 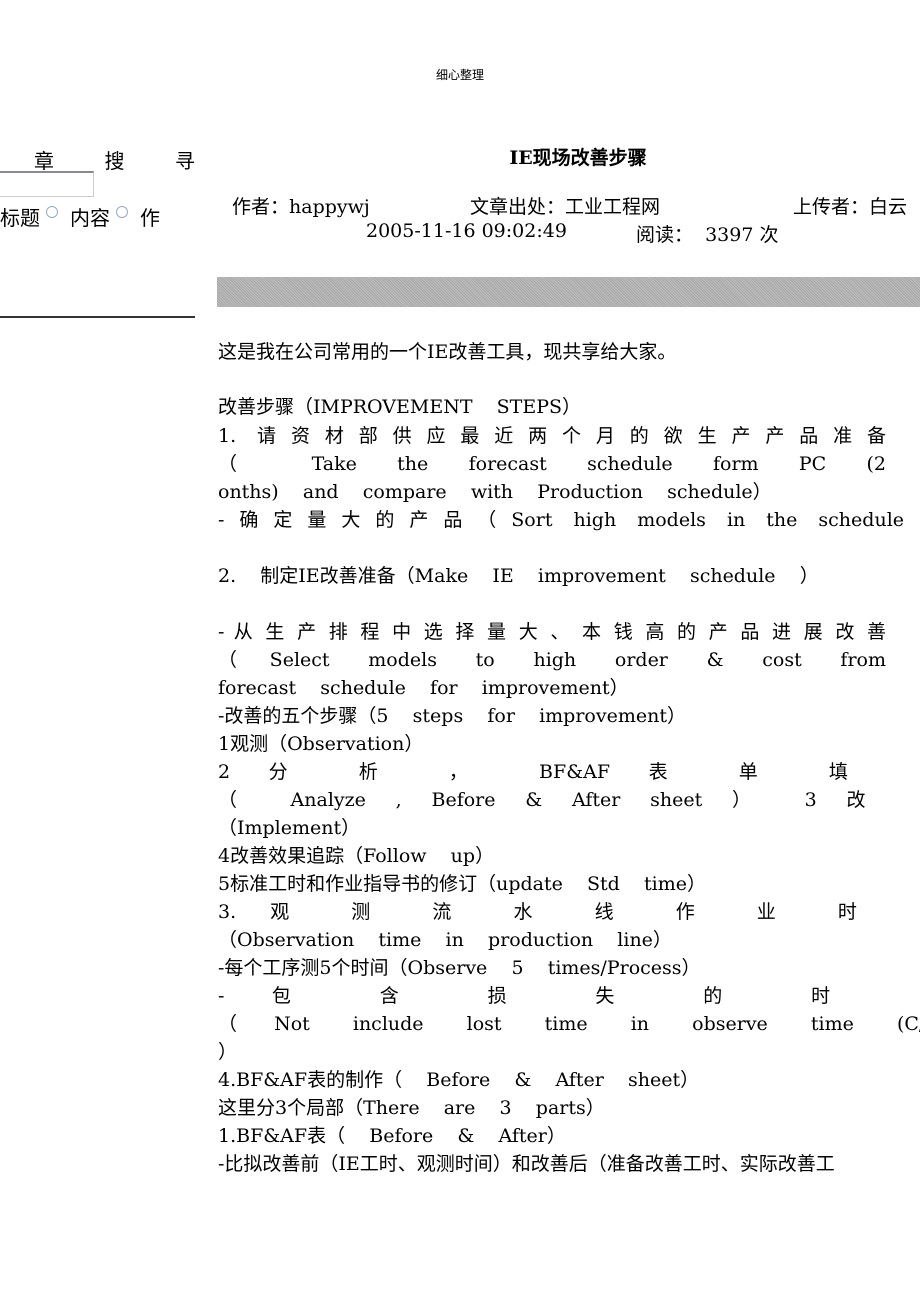 I want to click on separator-bar, so click(x=568, y=292).